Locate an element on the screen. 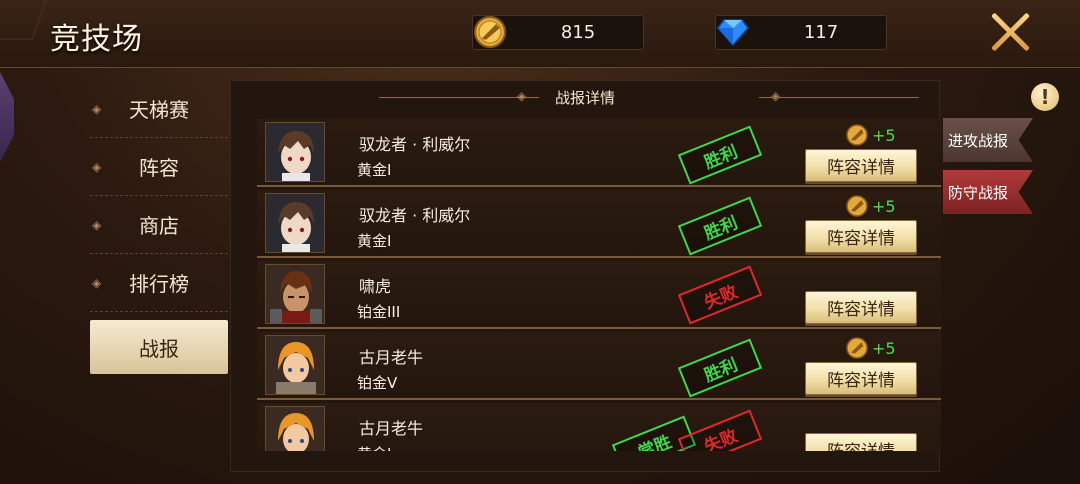  nav-item-label: 阵容 is located at coordinates (159, 168).